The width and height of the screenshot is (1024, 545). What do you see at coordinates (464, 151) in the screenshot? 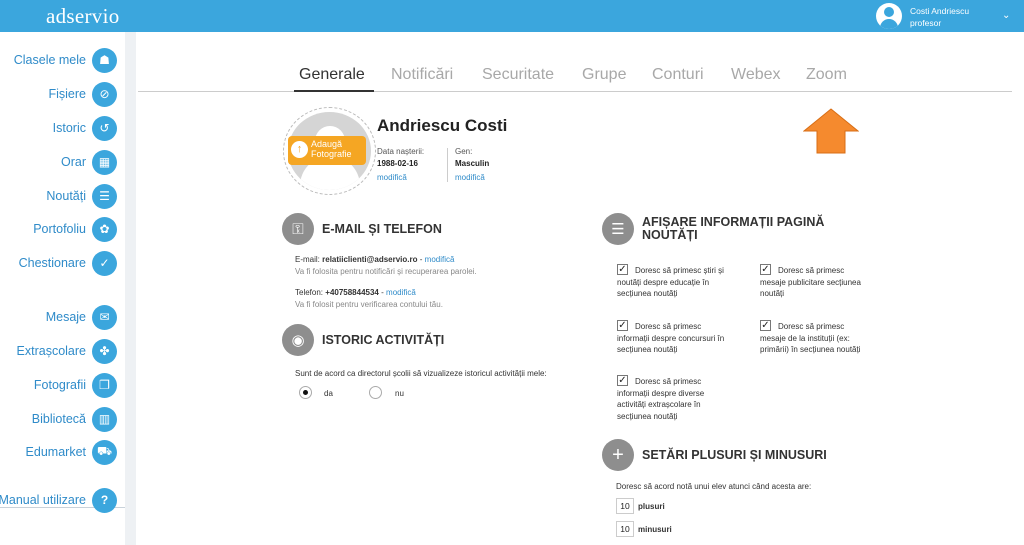
I see `gender-label: Gen:` at bounding box center [464, 151].